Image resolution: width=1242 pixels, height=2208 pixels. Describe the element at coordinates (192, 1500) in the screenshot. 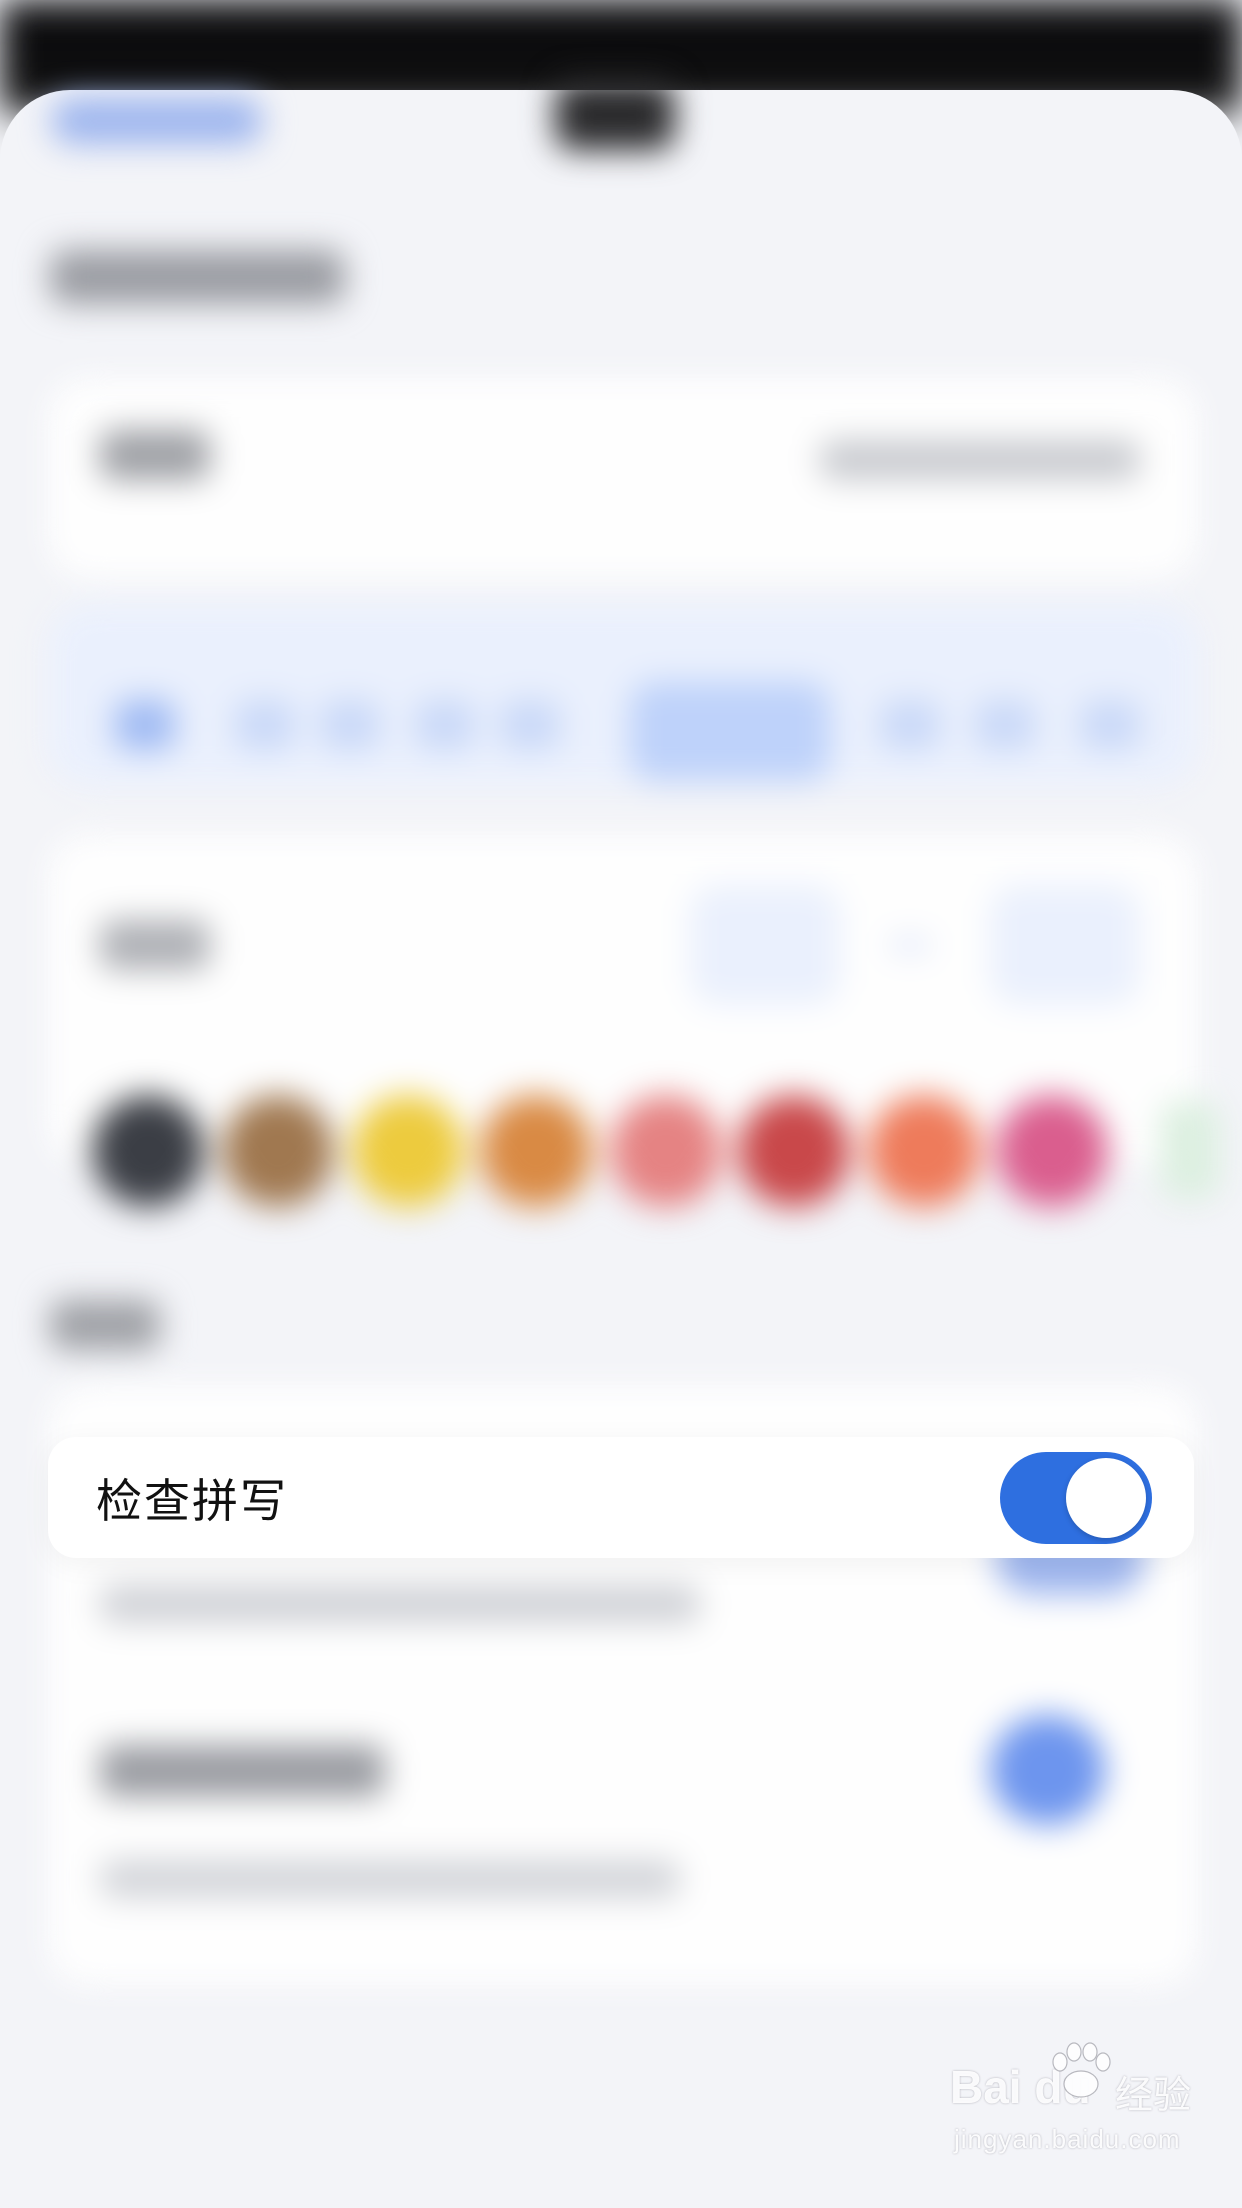

I see `spell-check-label: 检查拼写` at that location.